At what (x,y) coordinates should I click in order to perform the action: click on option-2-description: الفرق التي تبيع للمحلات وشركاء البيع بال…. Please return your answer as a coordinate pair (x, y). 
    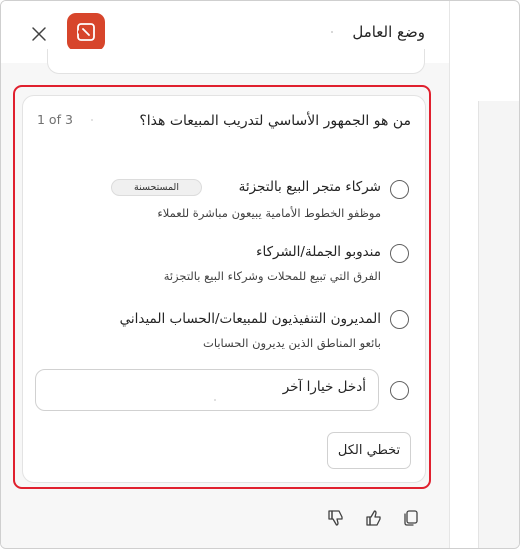
    Looking at the image, I should click on (272, 276).